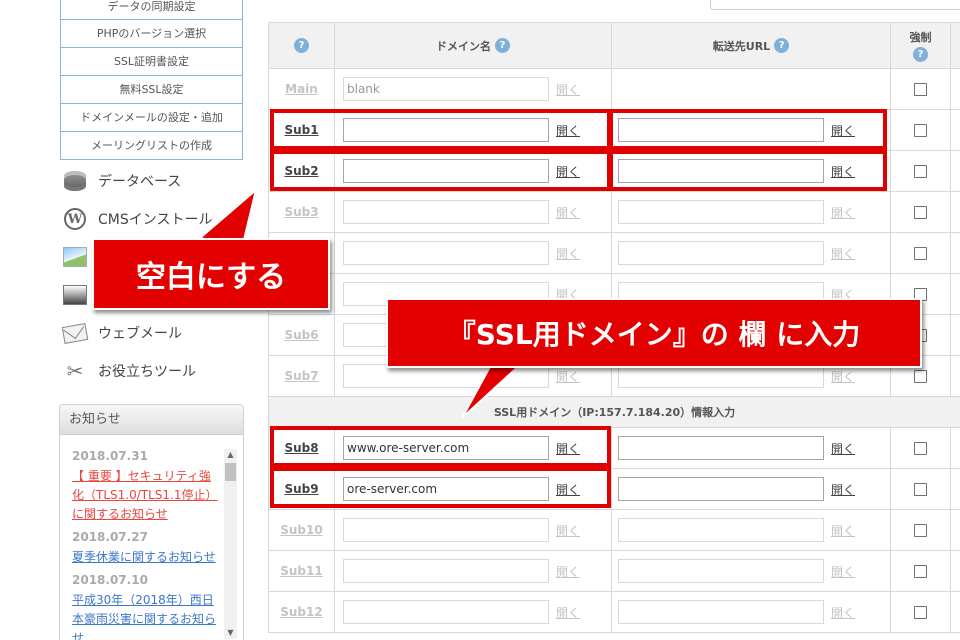  Describe the element at coordinates (147, 615) in the screenshot. I see `news-link: 平成30年（2018年）西日本豪雨災害に関するお知らせ` at that location.